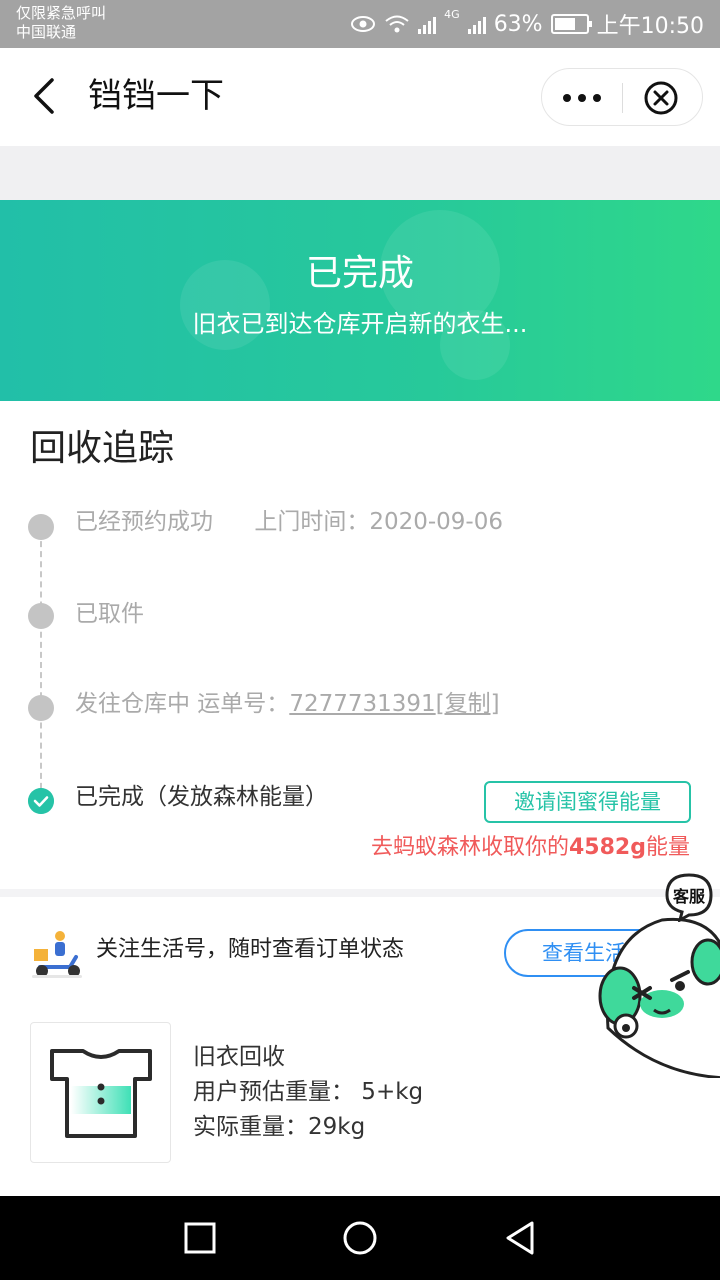 The width and height of the screenshot is (720, 1280). Describe the element at coordinates (518, 24) in the screenshot. I see `battery-percent: 63%` at that location.